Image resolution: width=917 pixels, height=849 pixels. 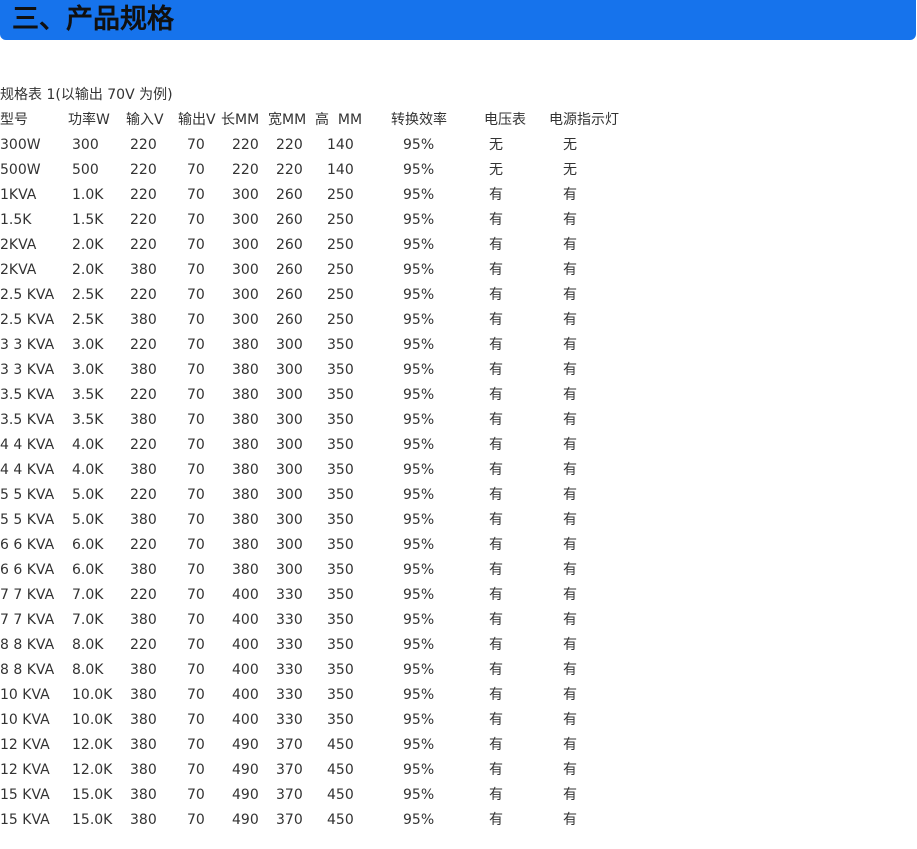 I want to click on section-header: 三、产品规格, so click(x=458, y=20).